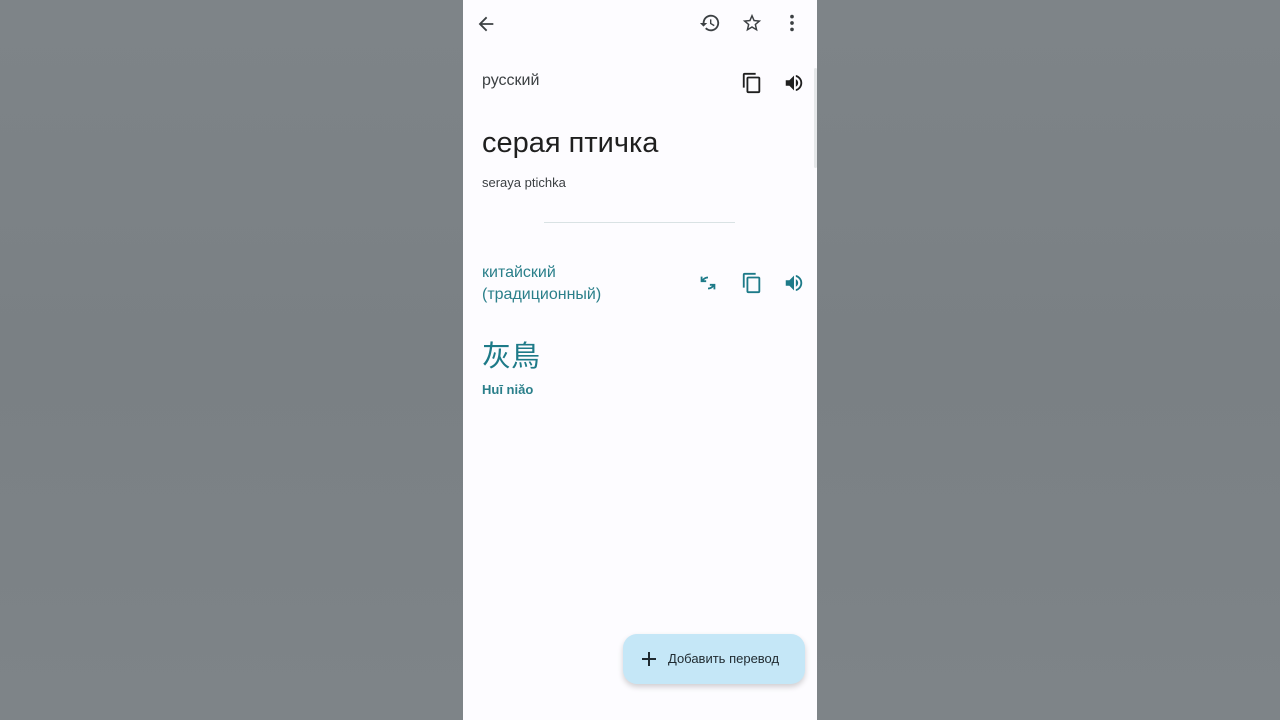 This screenshot has width=1280, height=720. I want to click on plus-icon, so click(649, 659).